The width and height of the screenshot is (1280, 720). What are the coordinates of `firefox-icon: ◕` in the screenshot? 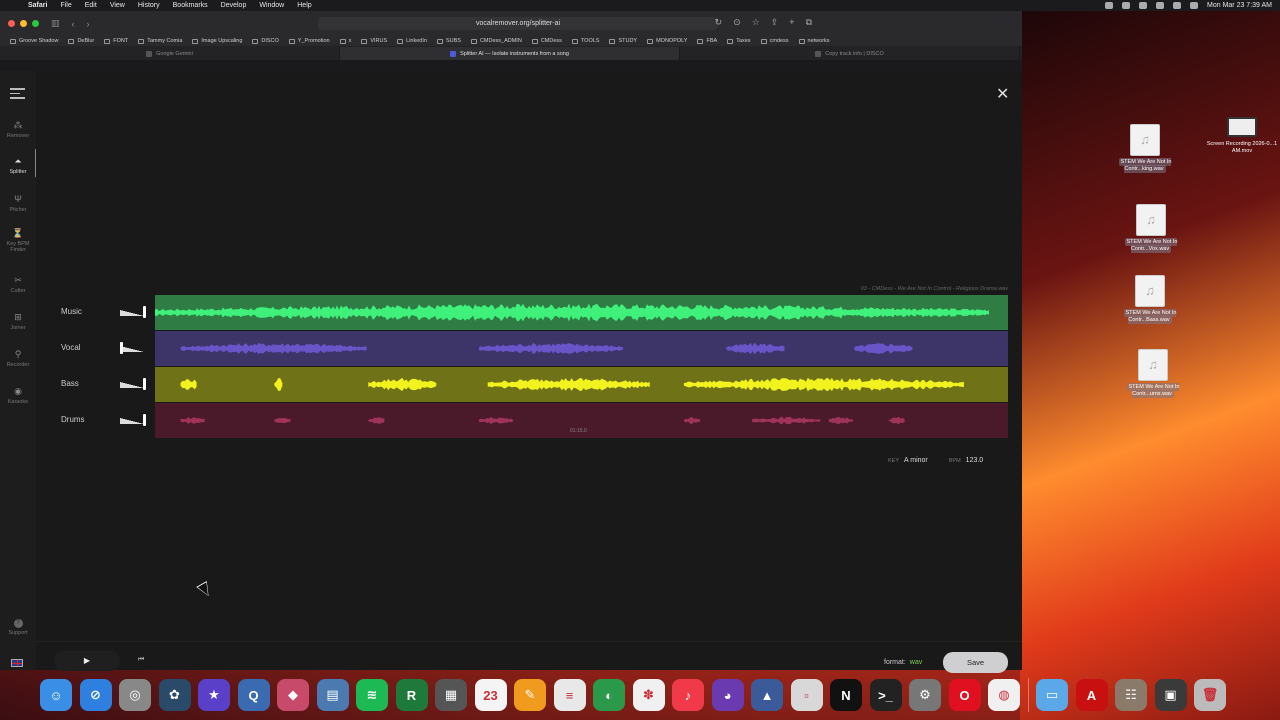 It's located at (727, 695).